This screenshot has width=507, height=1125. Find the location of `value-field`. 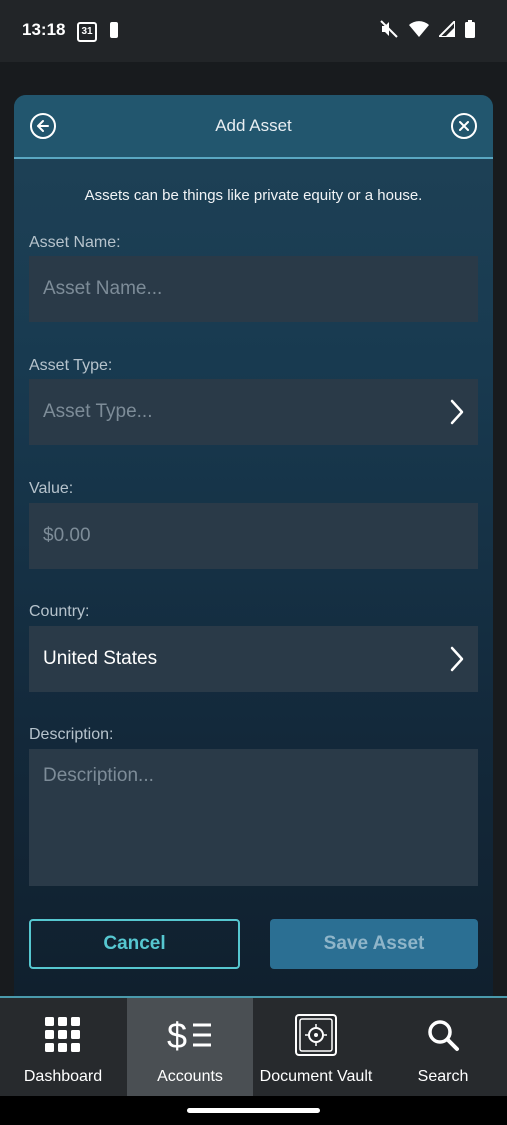

value-field is located at coordinates (253, 536).